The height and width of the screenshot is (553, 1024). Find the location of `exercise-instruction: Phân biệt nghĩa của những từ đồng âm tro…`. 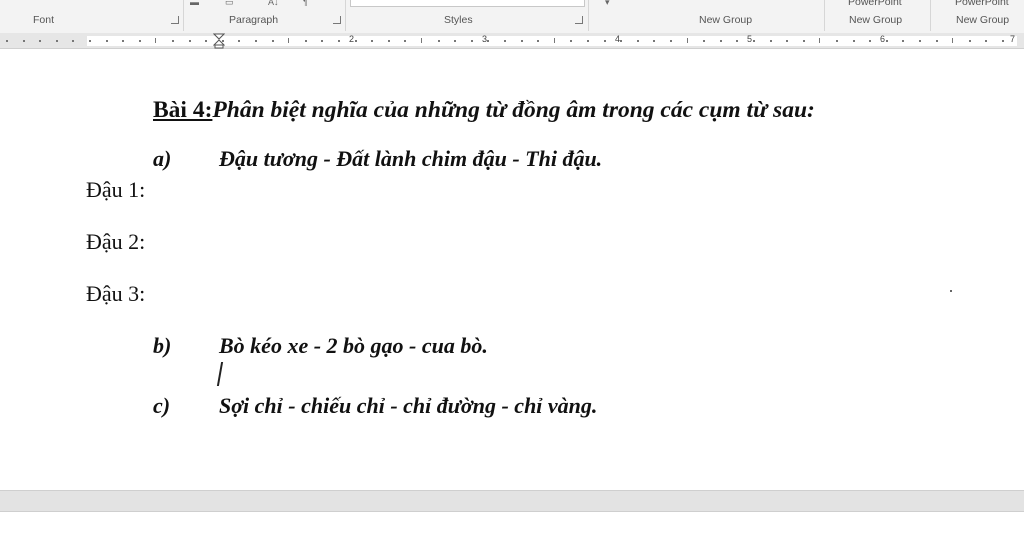

exercise-instruction: Phân biệt nghĩa của những từ đồng âm tro… is located at coordinates (513, 110).